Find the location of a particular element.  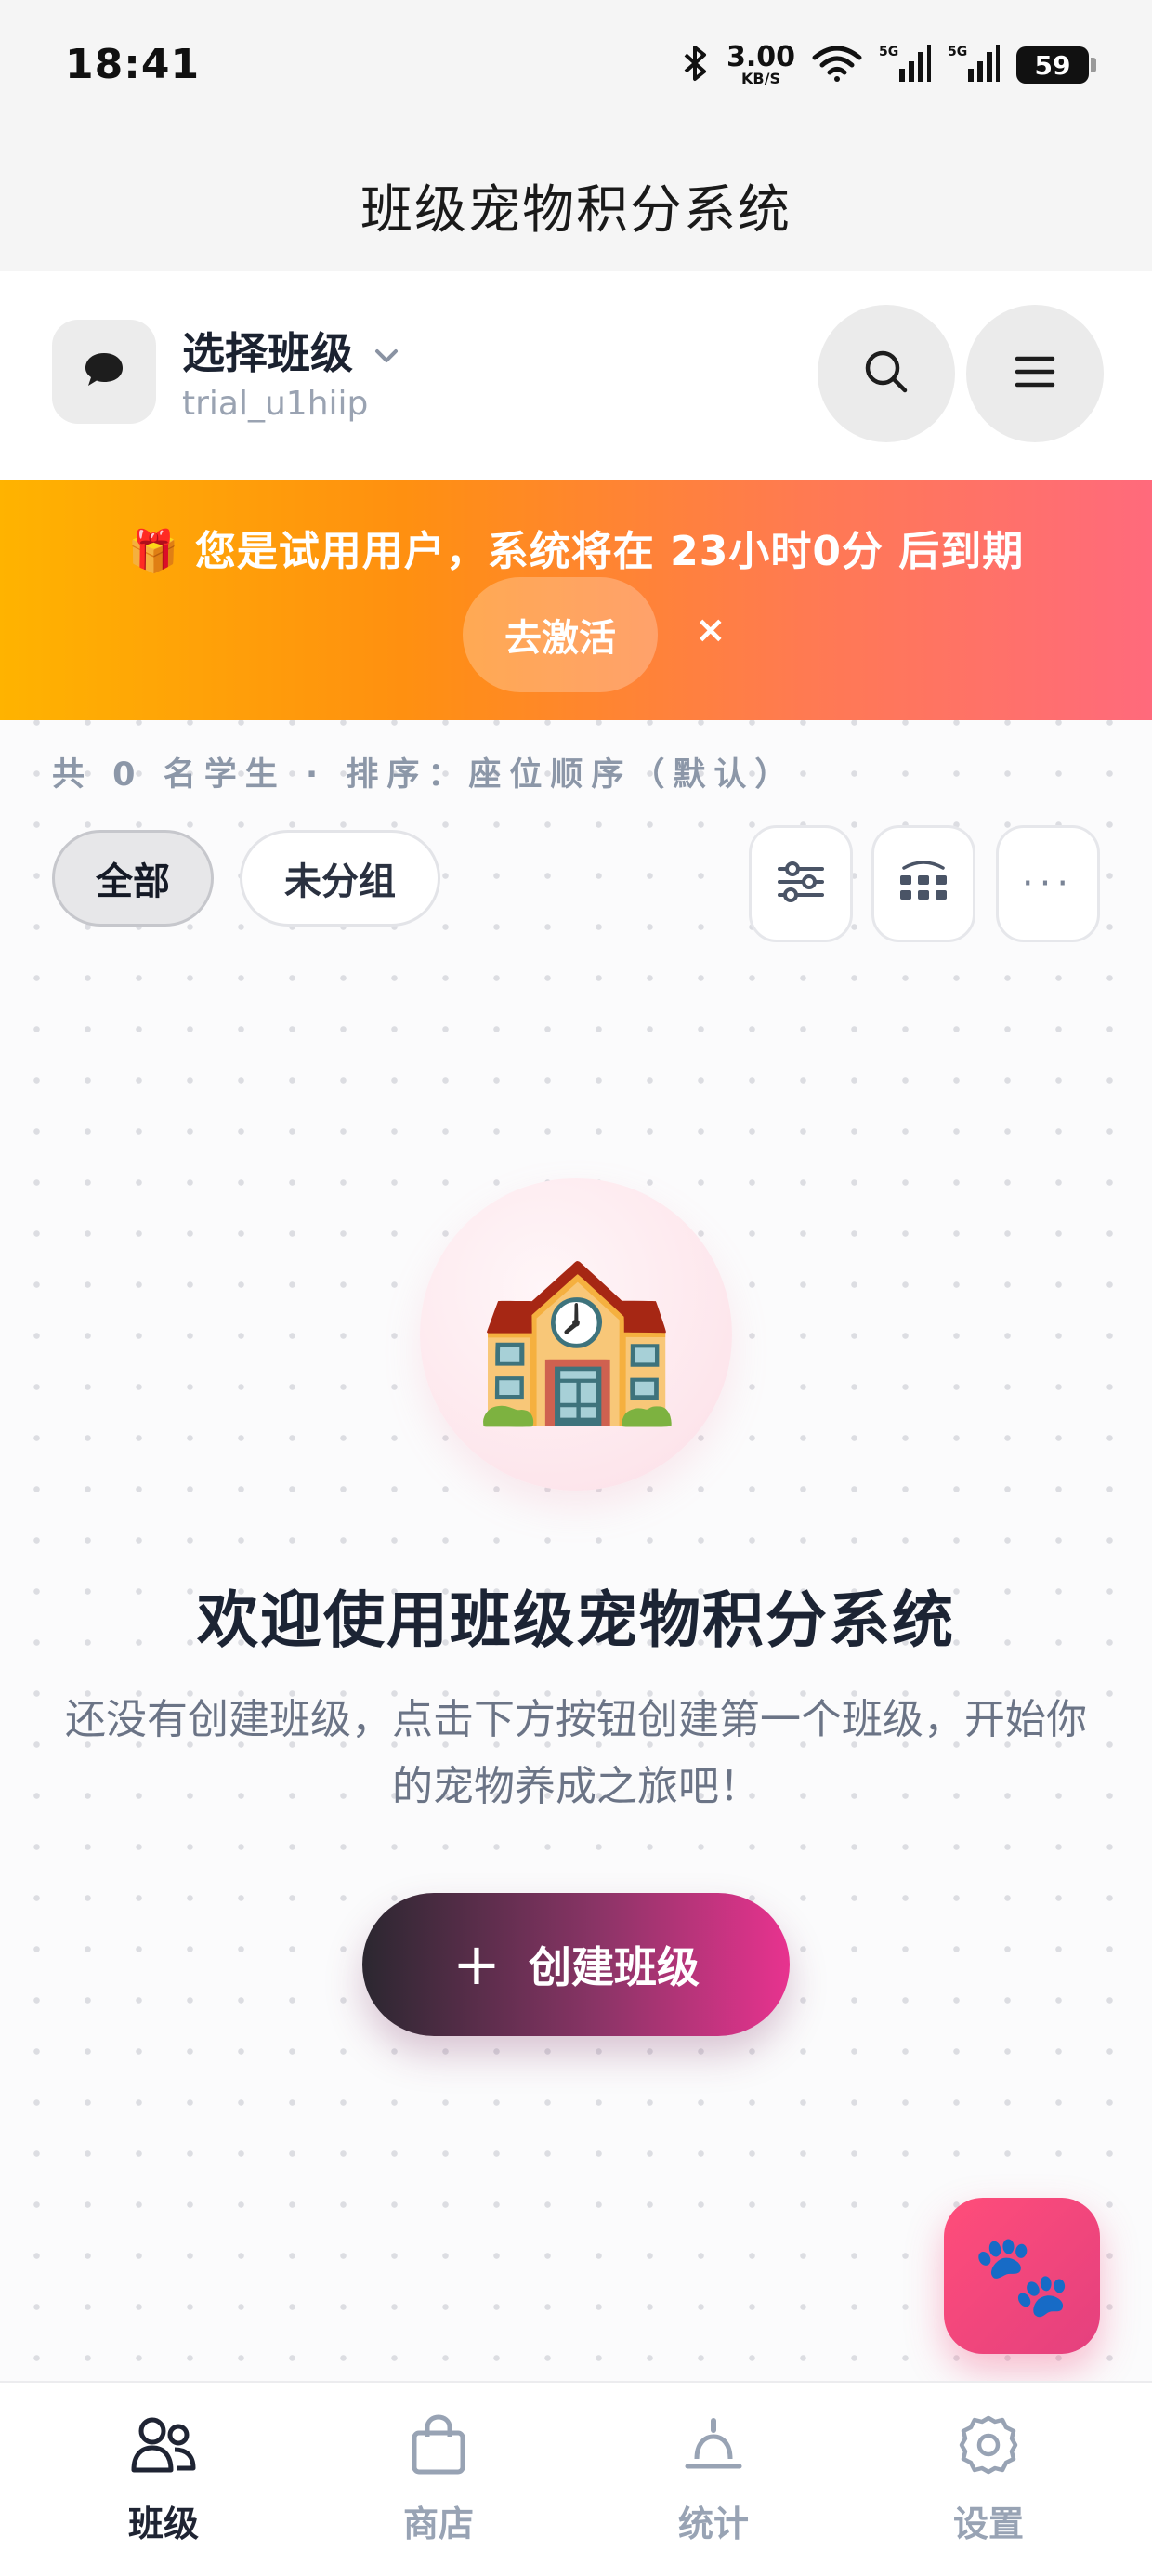

status-icons: 3.00 KB/S 5G 5G 59 is located at coordinates (889, 65).